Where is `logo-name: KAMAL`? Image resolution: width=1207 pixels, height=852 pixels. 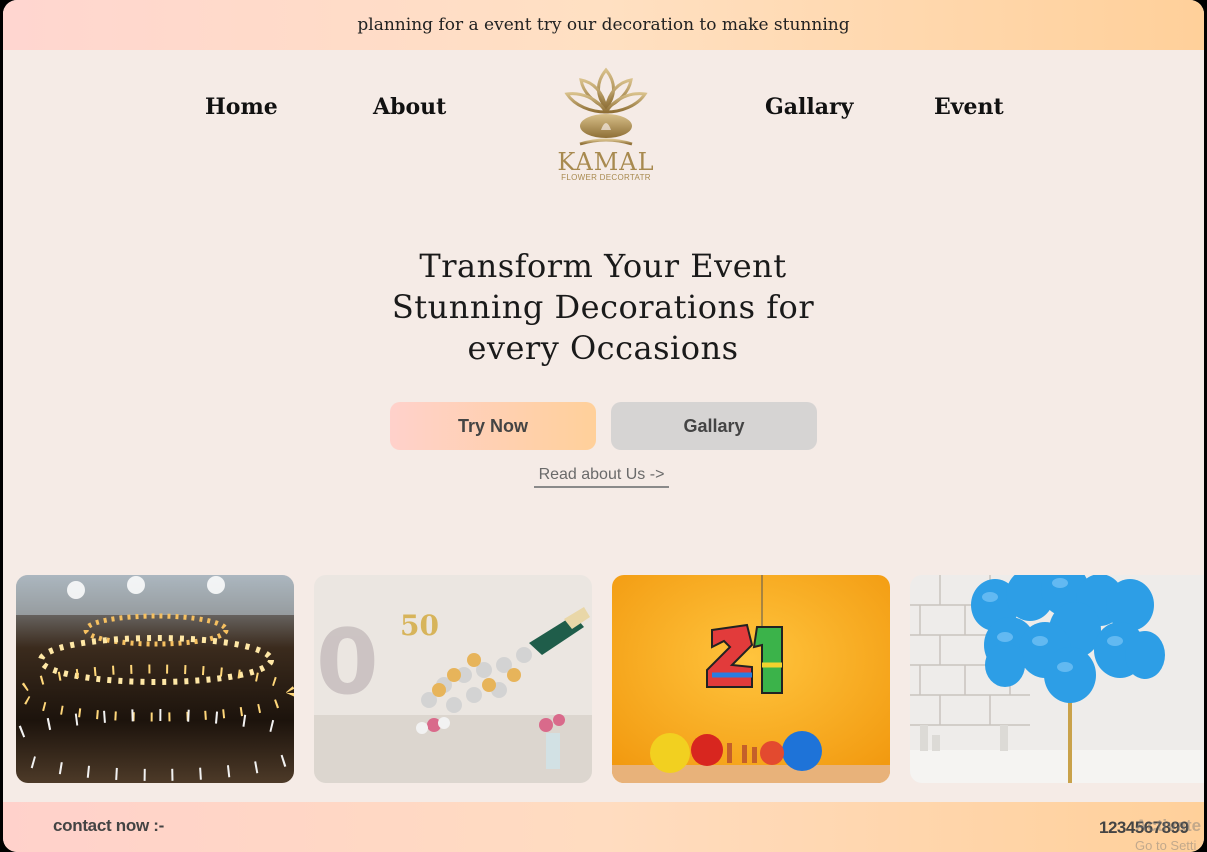
logo-name: KAMAL is located at coordinates (606, 162).